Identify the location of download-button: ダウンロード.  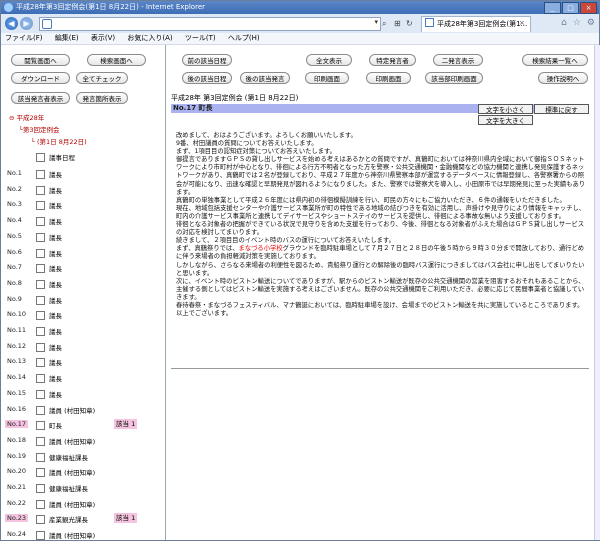
(40, 78).